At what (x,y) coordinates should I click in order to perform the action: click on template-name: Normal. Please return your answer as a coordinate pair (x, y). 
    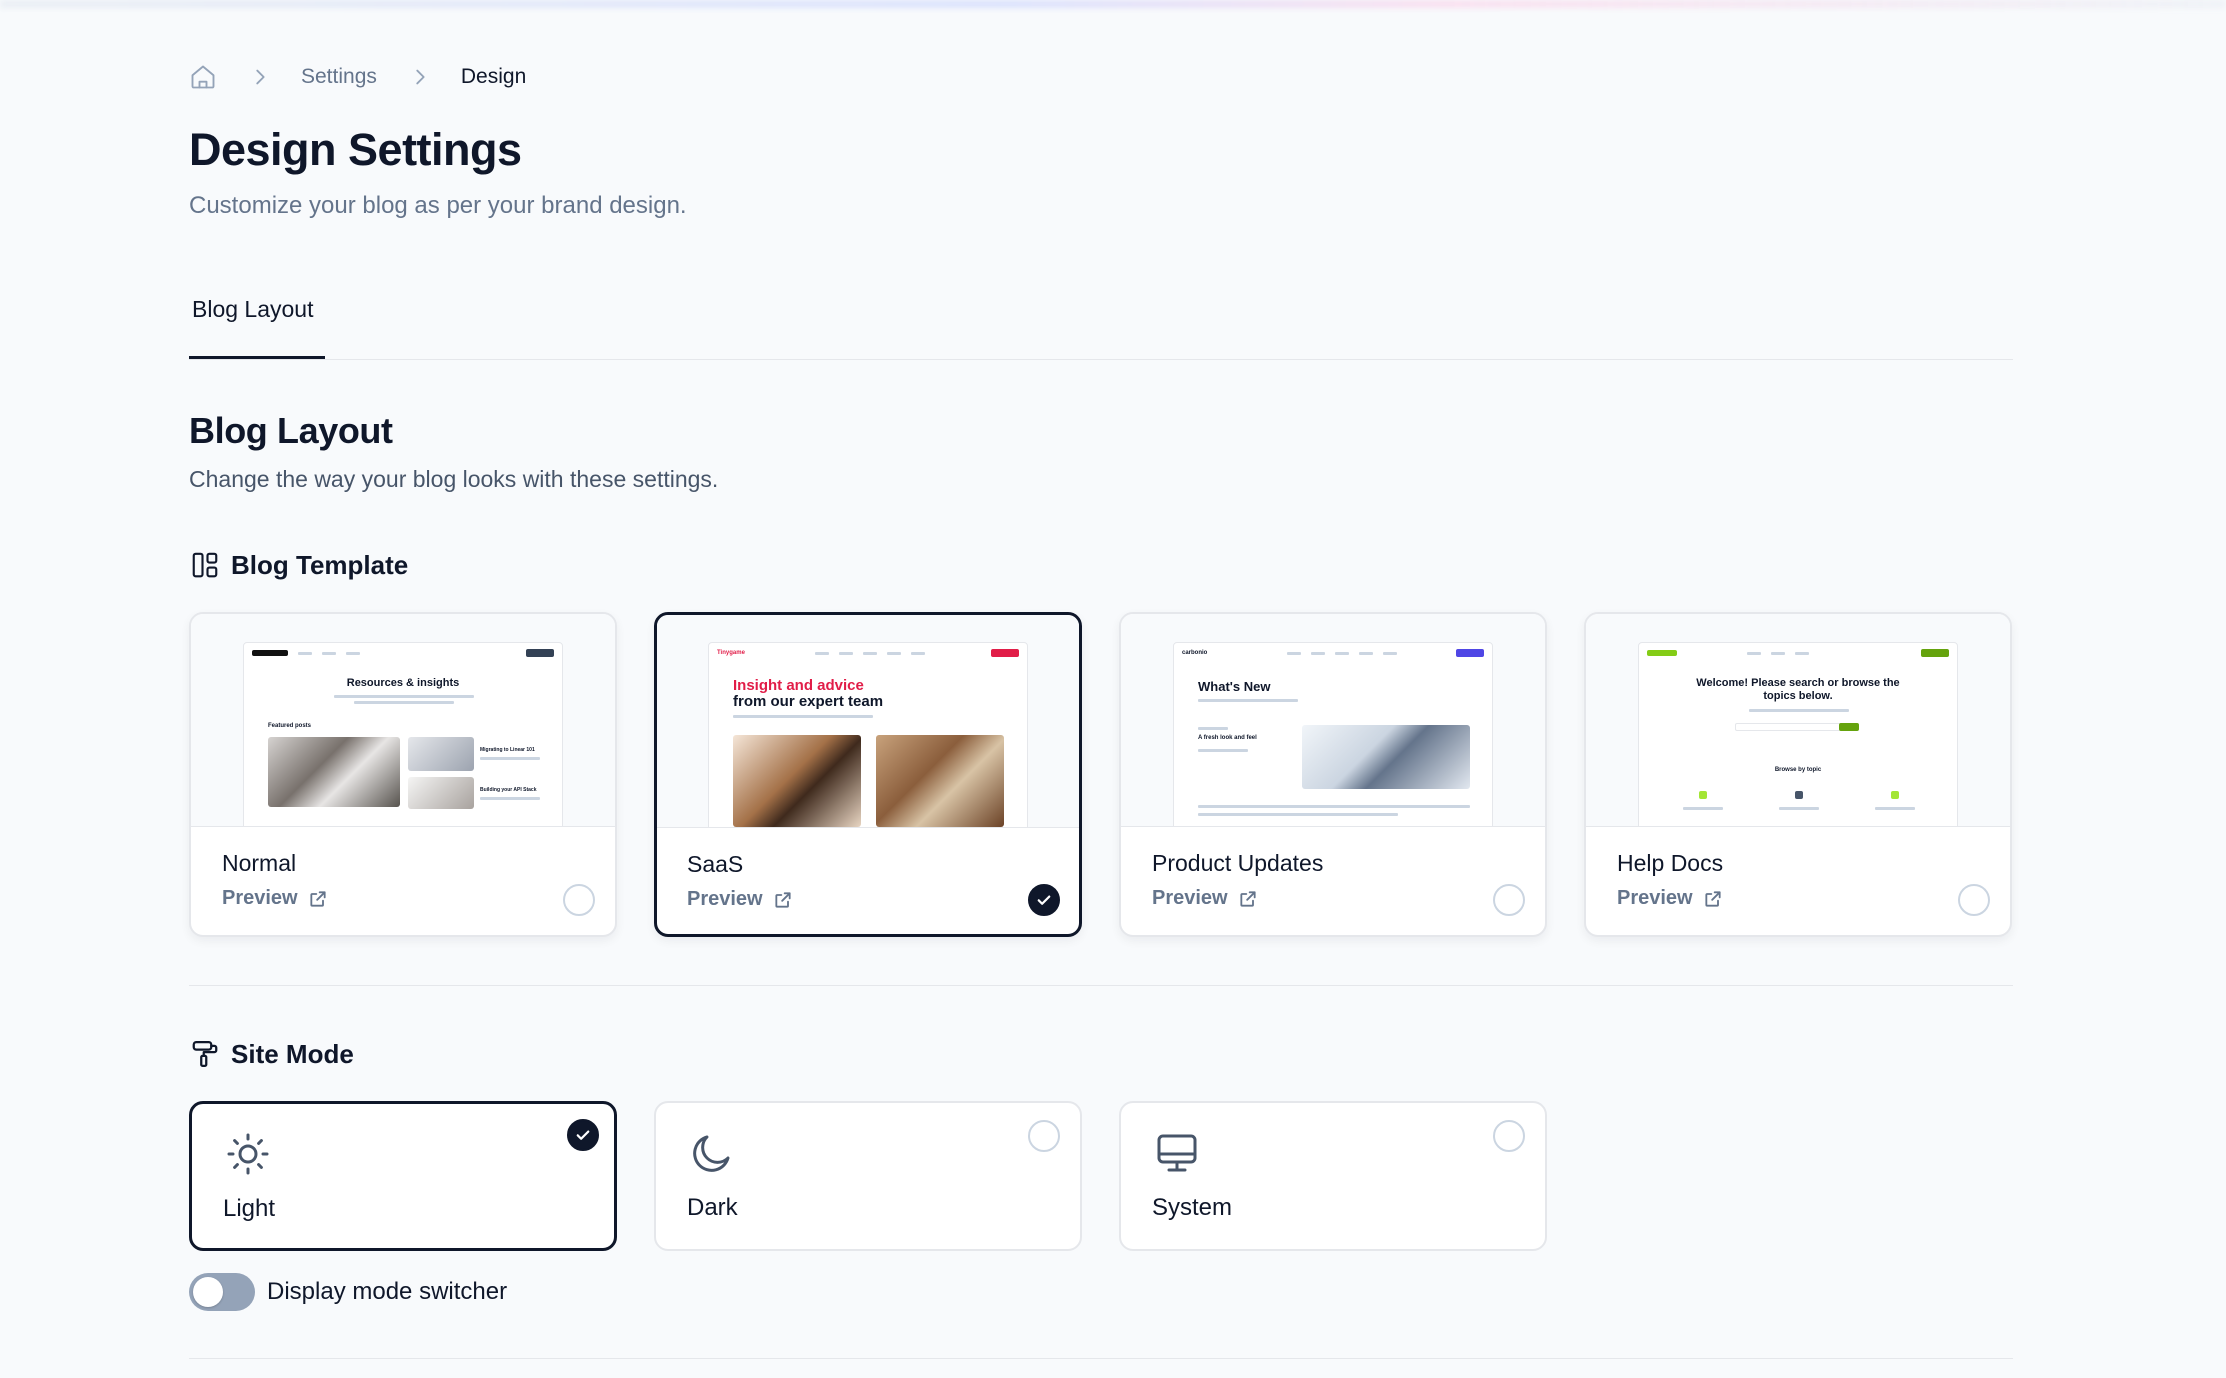
    Looking at the image, I should click on (259, 863).